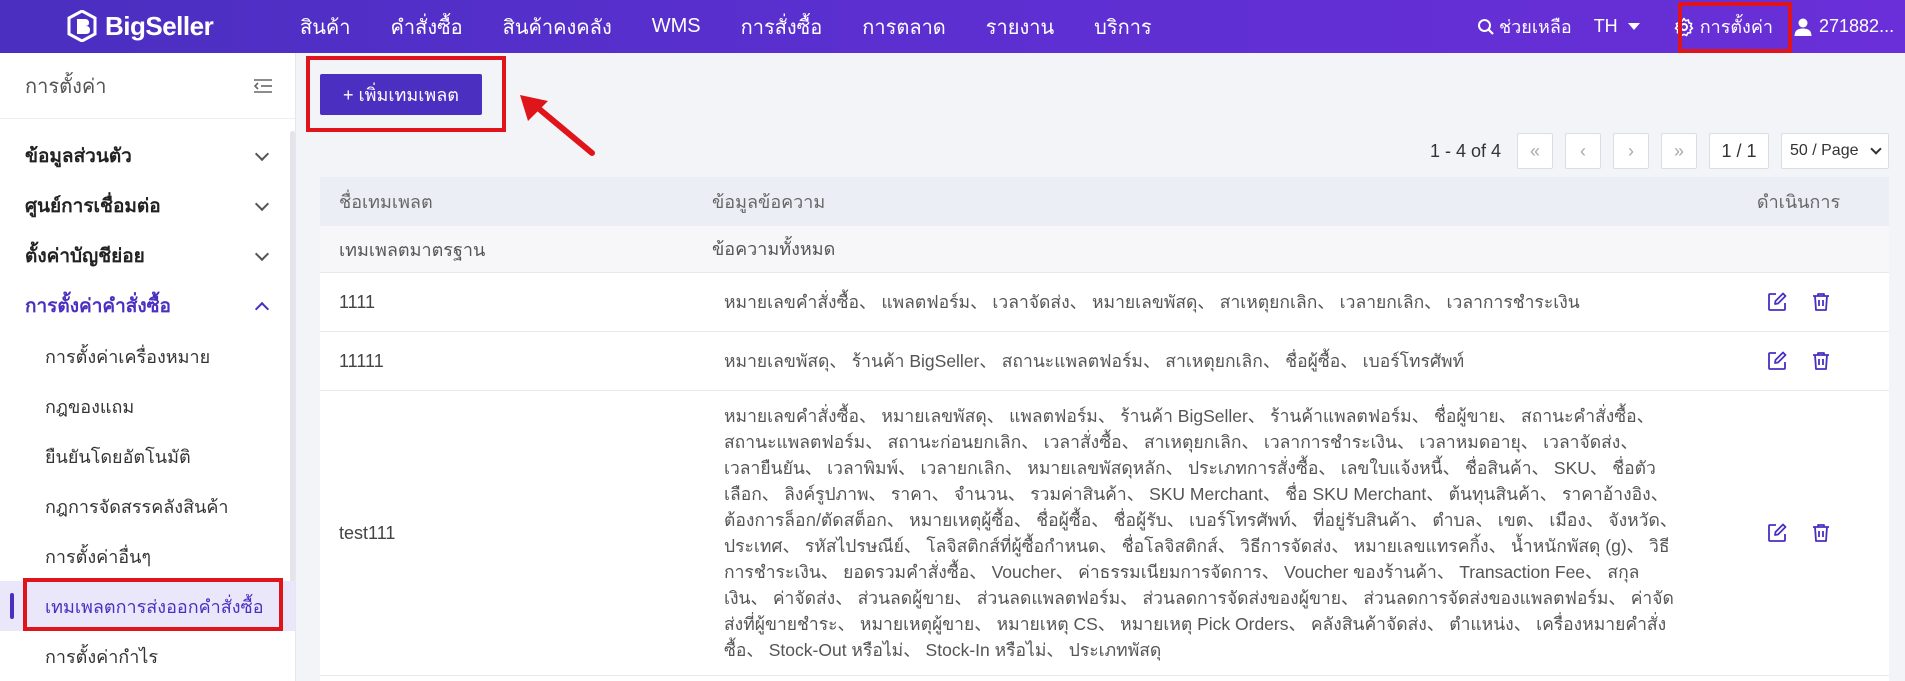 The image size is (1905, 681). I want to click on collapse-sidebar-icon, so click(263, 86).